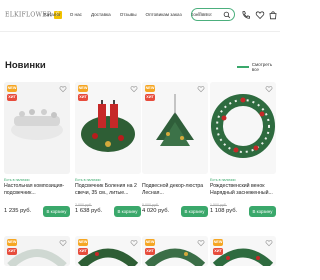 The height and width of the screenshot is (280, 320). What do you see at coordinates (164, 14) in the screenshot?
I see `nav-item-wholesale: Оптовикам заказ` at bounding box center [164, 14].